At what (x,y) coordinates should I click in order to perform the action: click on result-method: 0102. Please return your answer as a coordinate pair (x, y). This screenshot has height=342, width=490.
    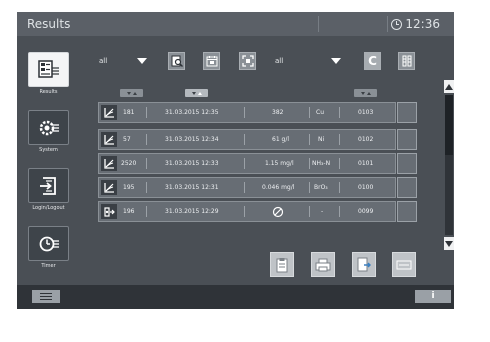
    Looking at the image, I should click on (366, 139).